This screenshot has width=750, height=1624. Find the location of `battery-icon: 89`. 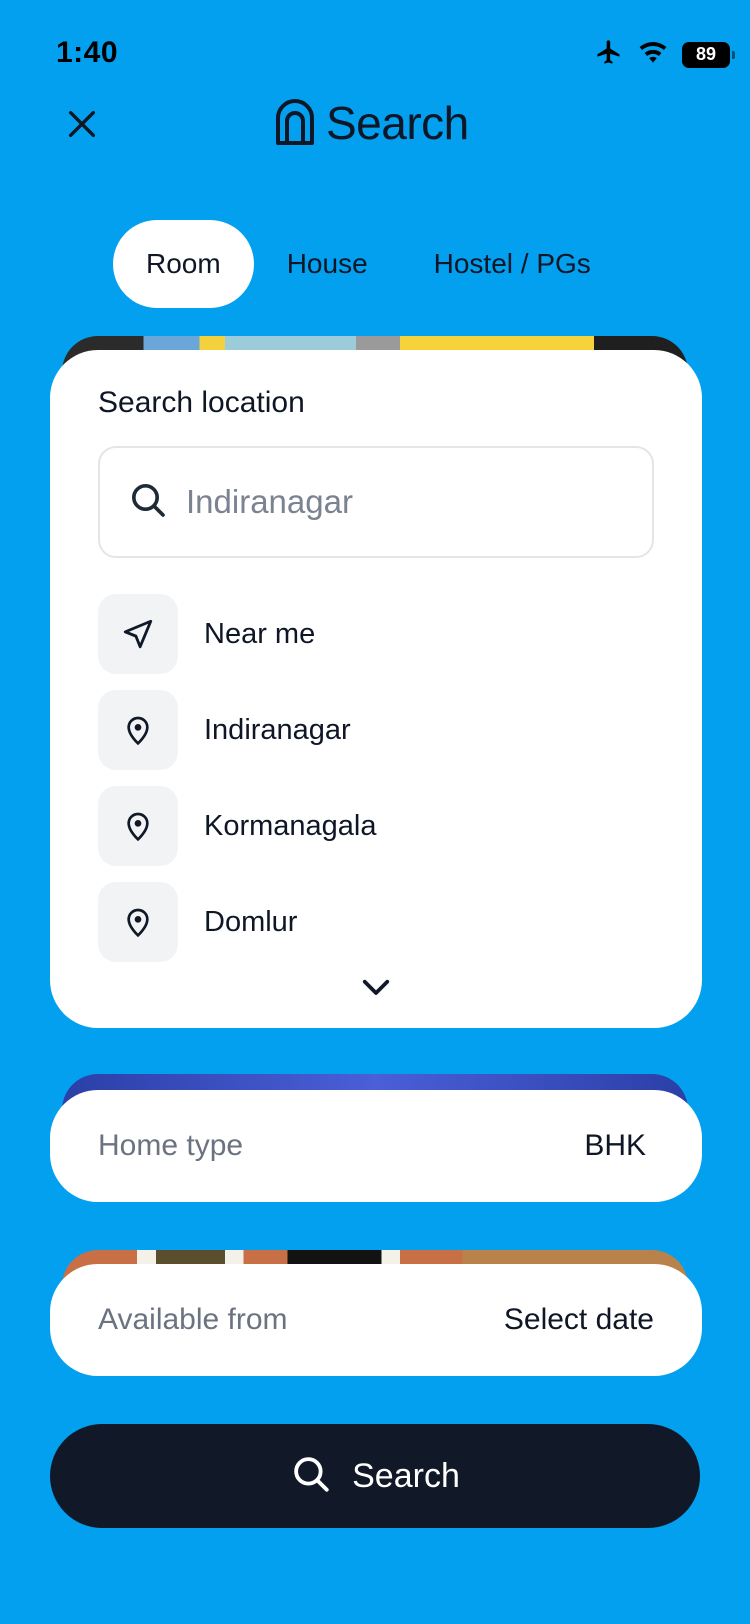

battery-icon: 89 is located at coordinates (708, 54).